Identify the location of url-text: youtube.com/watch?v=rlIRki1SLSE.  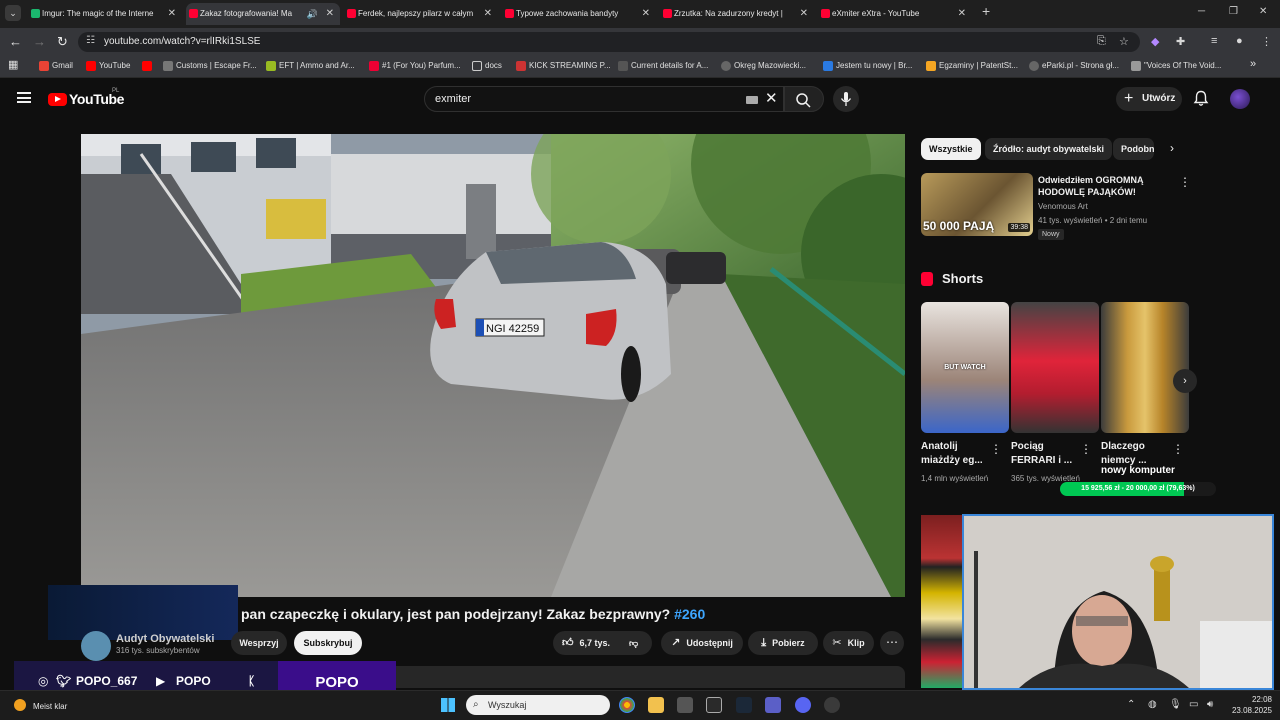
(182, 41).